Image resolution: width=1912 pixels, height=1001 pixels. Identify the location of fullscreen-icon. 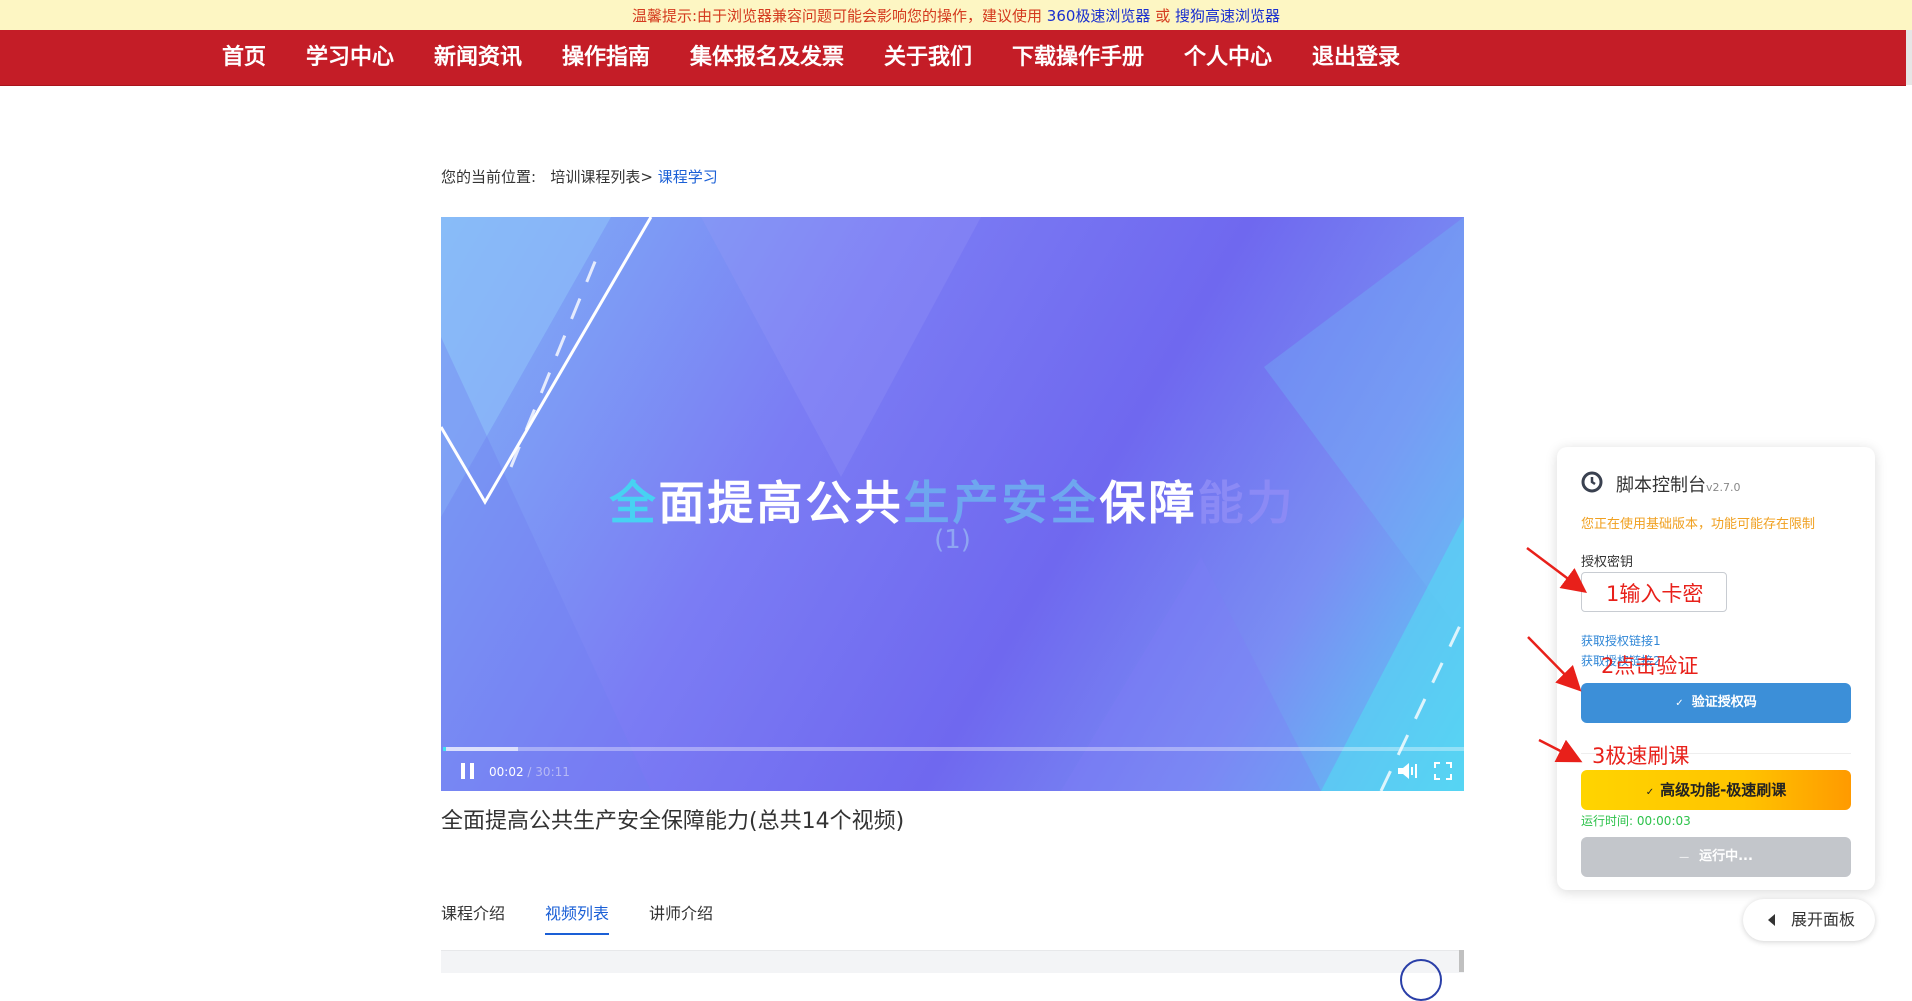
(1443, 771).